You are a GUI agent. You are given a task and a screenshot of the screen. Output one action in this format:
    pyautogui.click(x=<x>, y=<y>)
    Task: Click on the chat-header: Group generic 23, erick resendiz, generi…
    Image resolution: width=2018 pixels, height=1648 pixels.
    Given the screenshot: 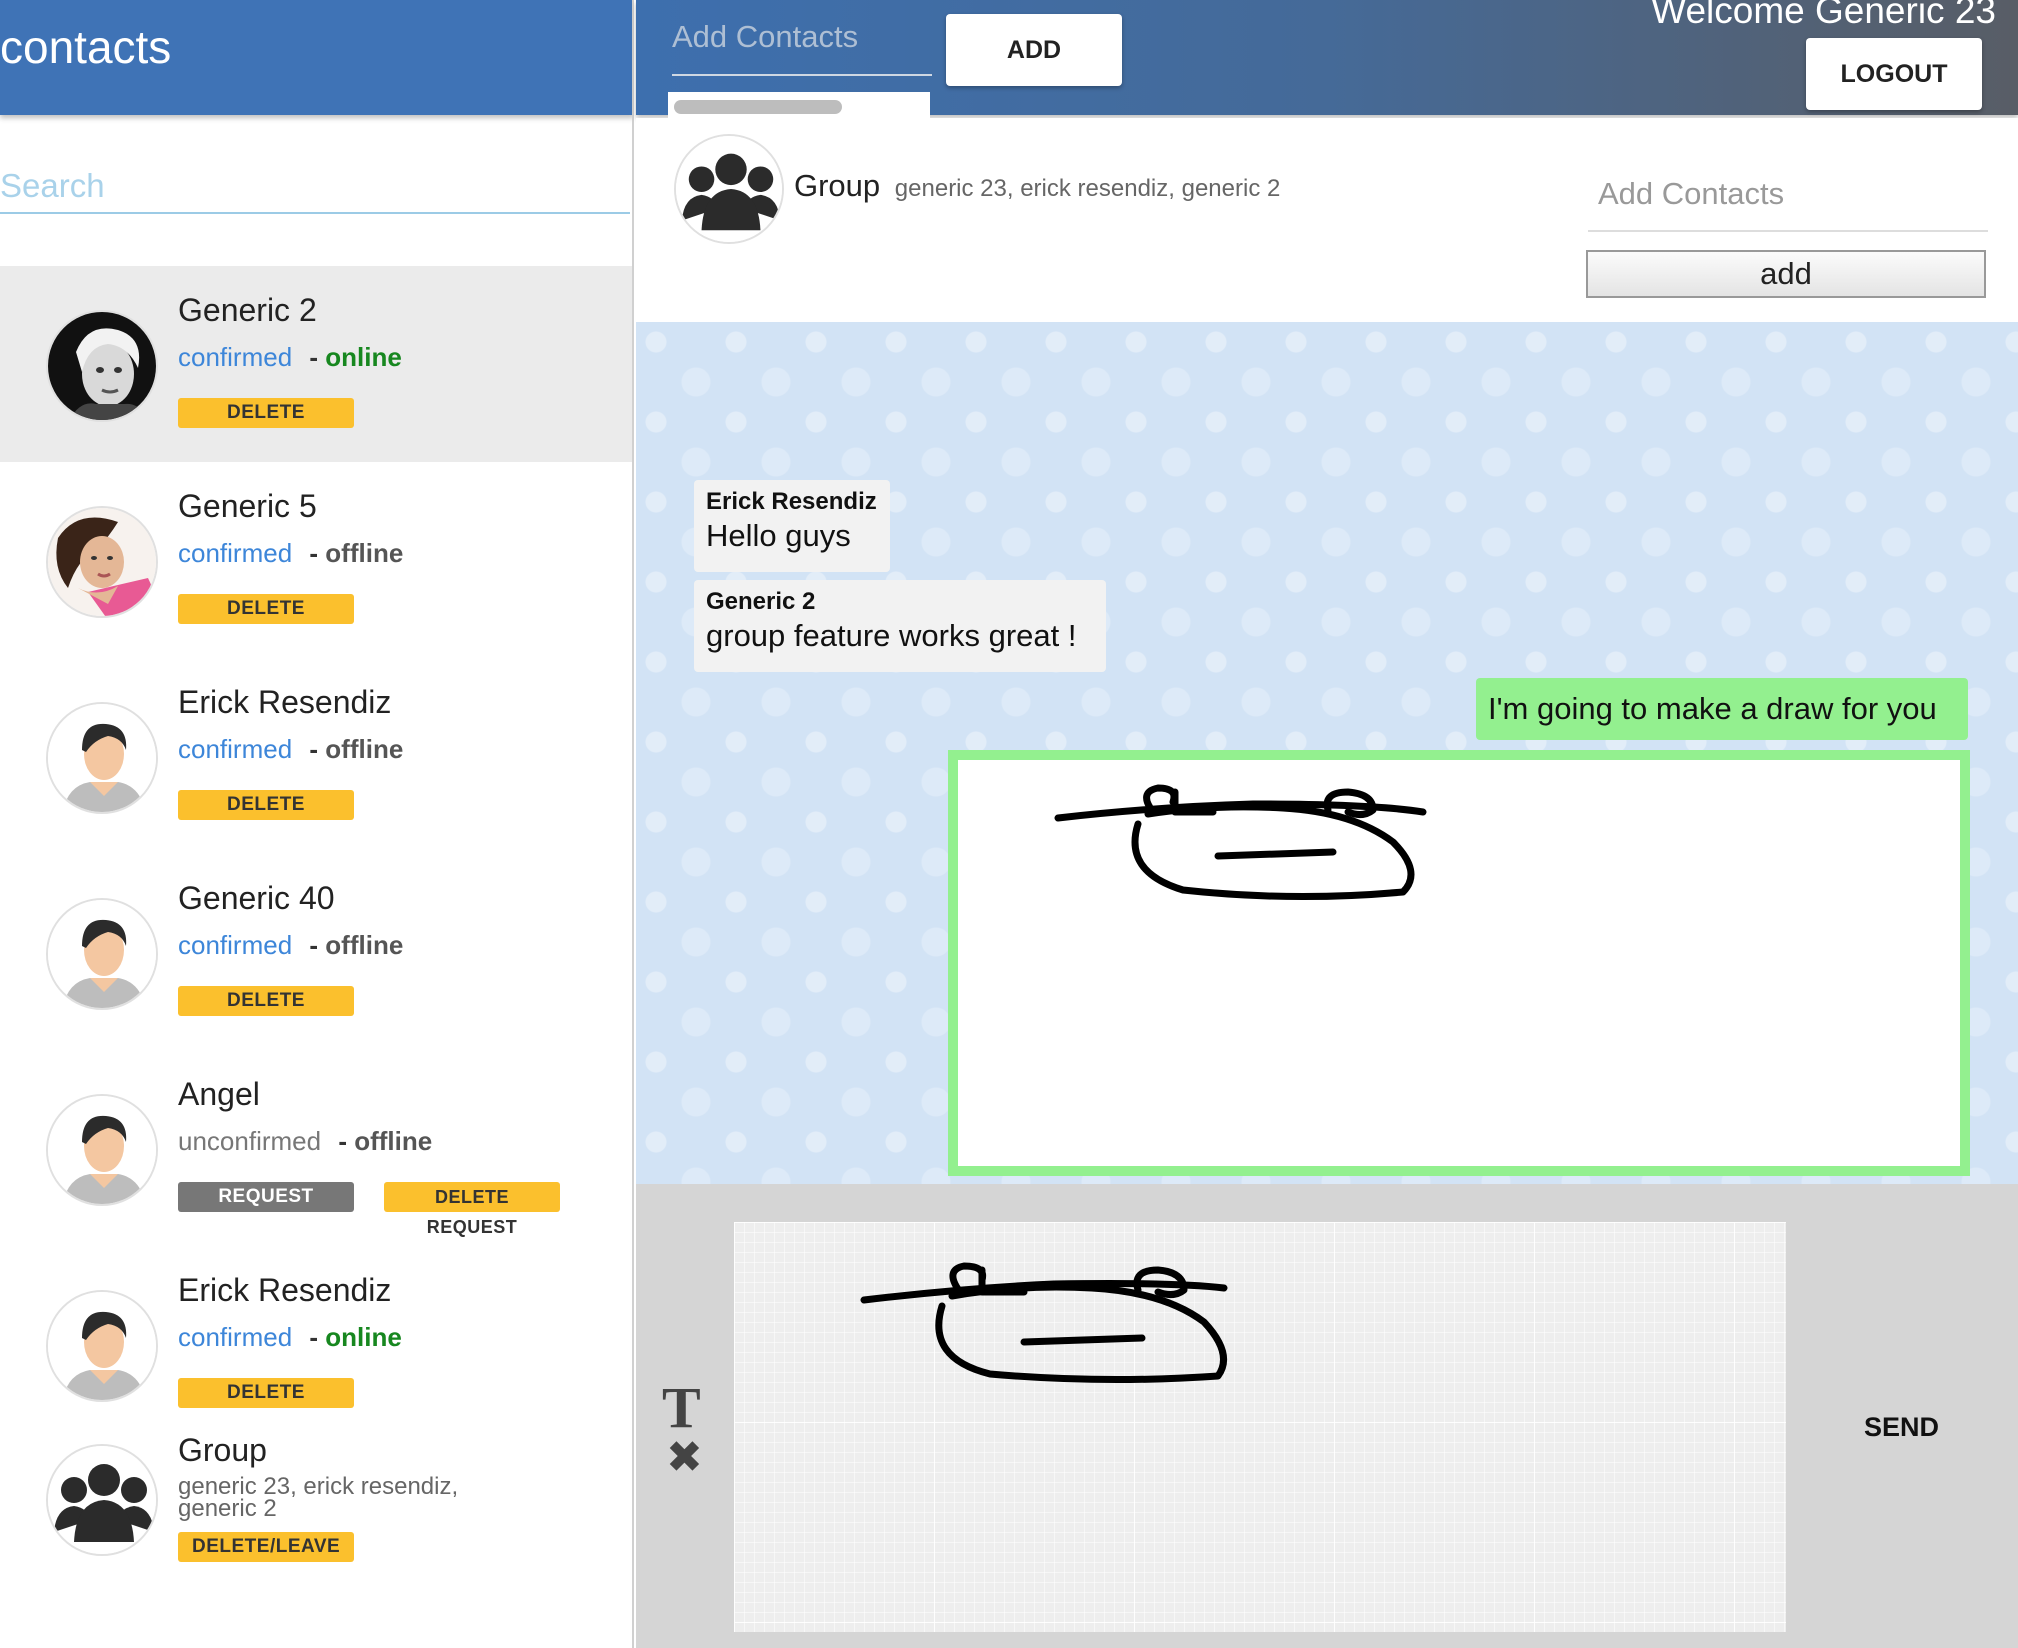 What is the action you would take?
    pyautogui.click(x=1327, y=220)
    